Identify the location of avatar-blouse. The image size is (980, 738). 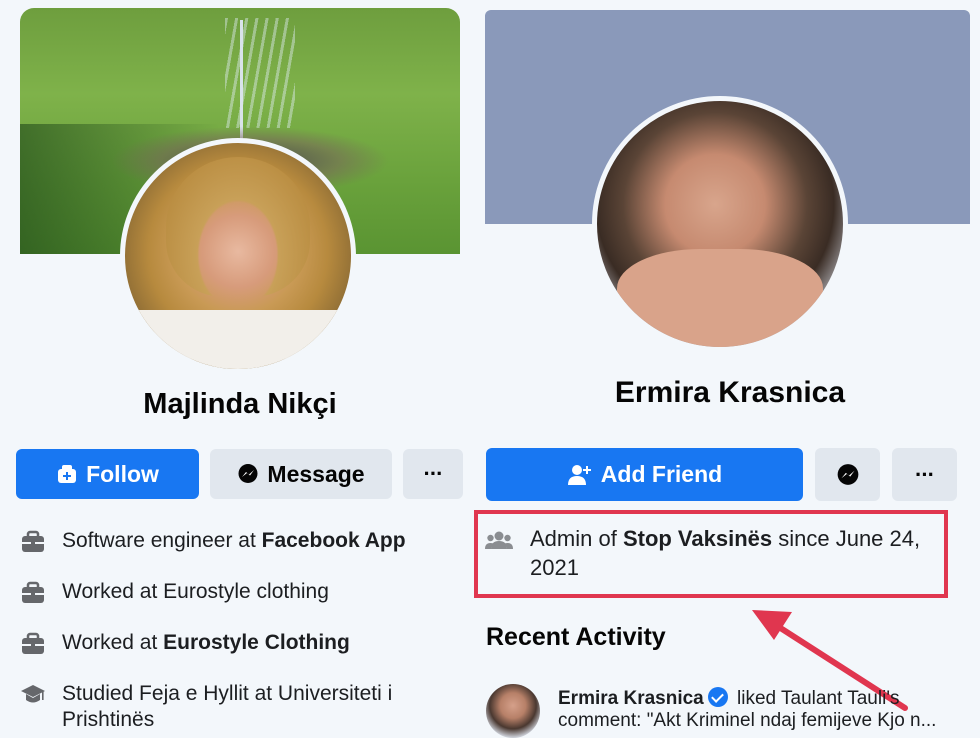
(238, 339).